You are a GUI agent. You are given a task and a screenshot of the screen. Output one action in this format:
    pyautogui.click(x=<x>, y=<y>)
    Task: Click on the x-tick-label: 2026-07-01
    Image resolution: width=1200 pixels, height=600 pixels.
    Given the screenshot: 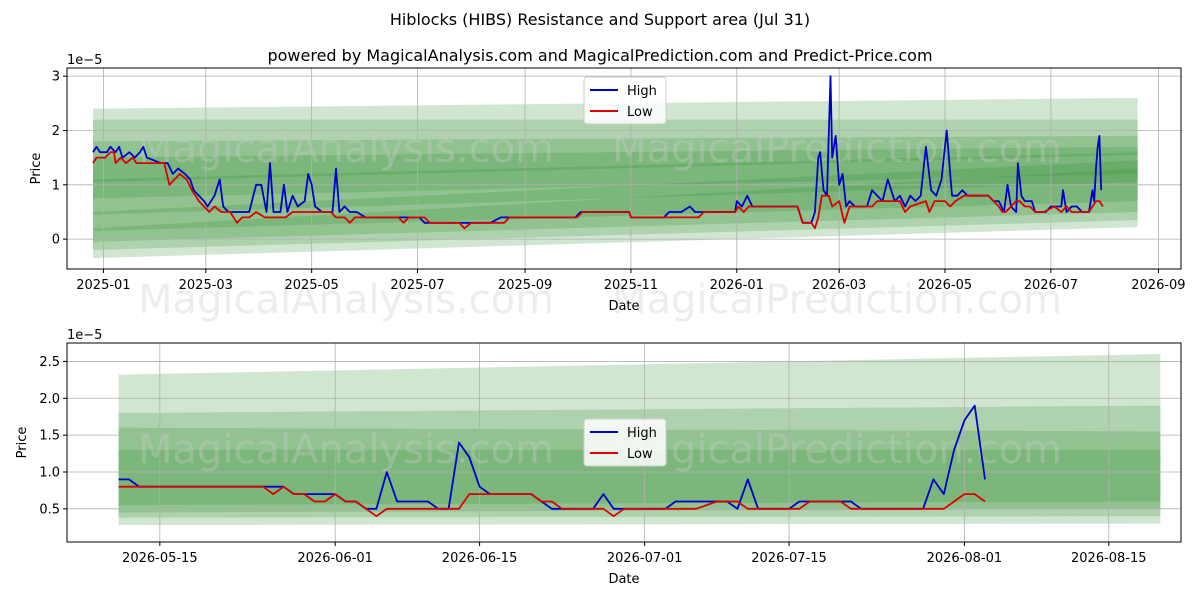 What is the action you would take?
    pyautogui.click(x=645, y=558)
    